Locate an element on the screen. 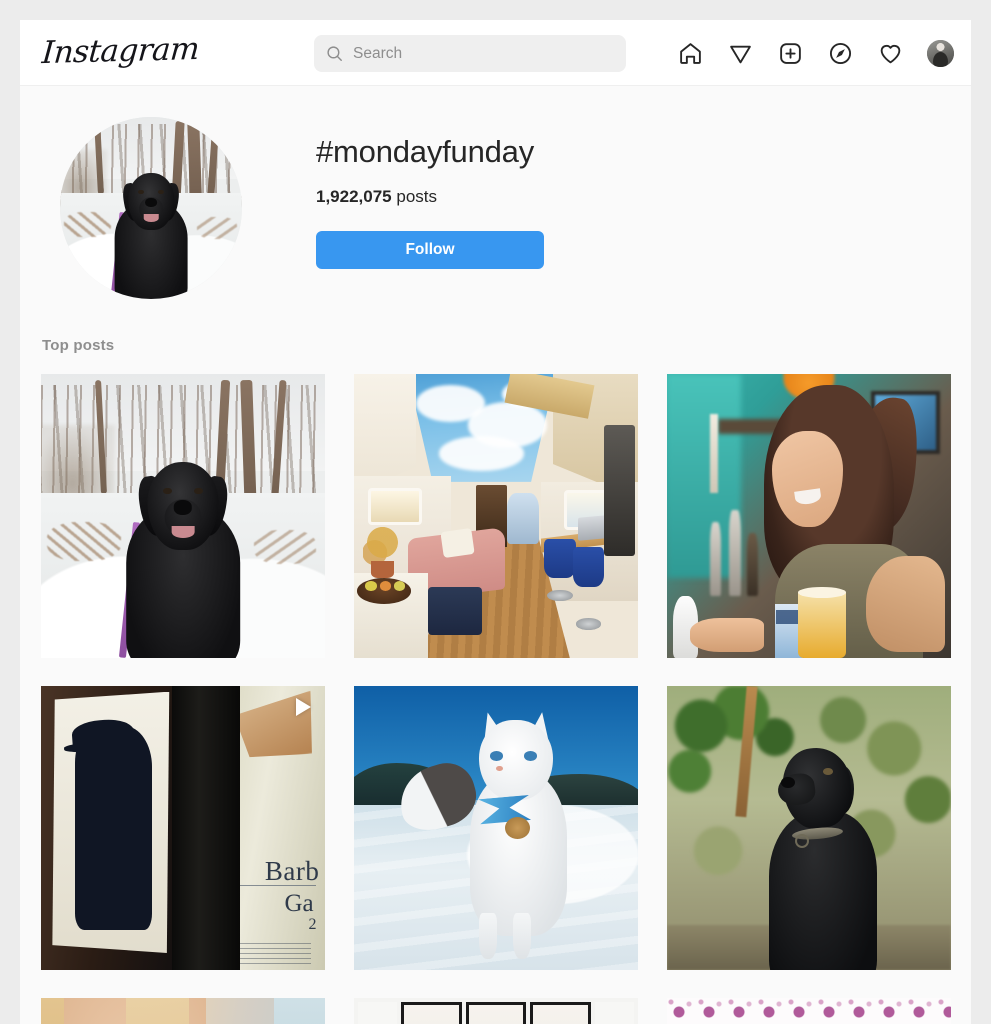 This screenshot has height=1024, width=991. post-tile: Barb Ga 2 is located at coordinates (183, 828).